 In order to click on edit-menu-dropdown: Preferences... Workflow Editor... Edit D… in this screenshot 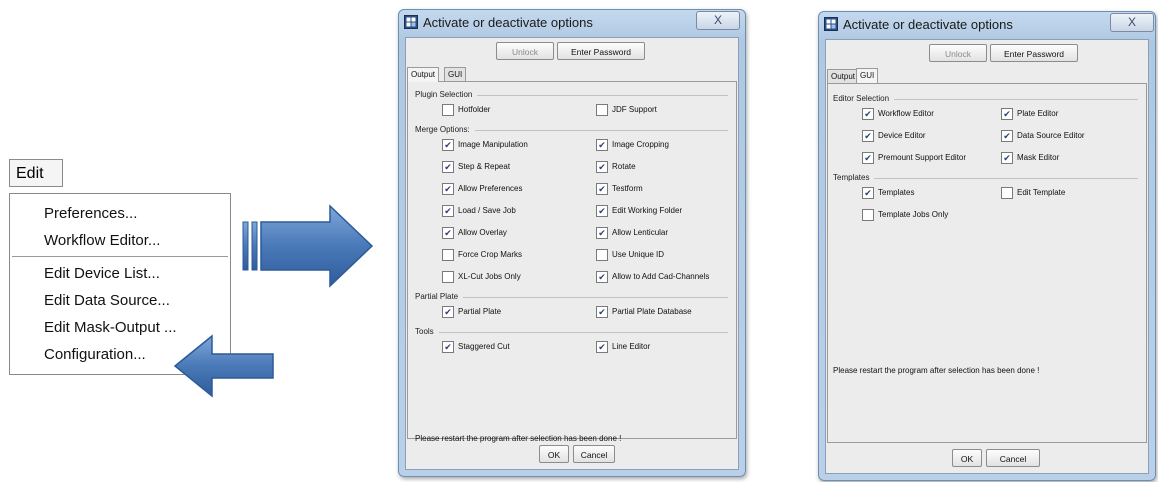, I will do `click(120, 284)`.